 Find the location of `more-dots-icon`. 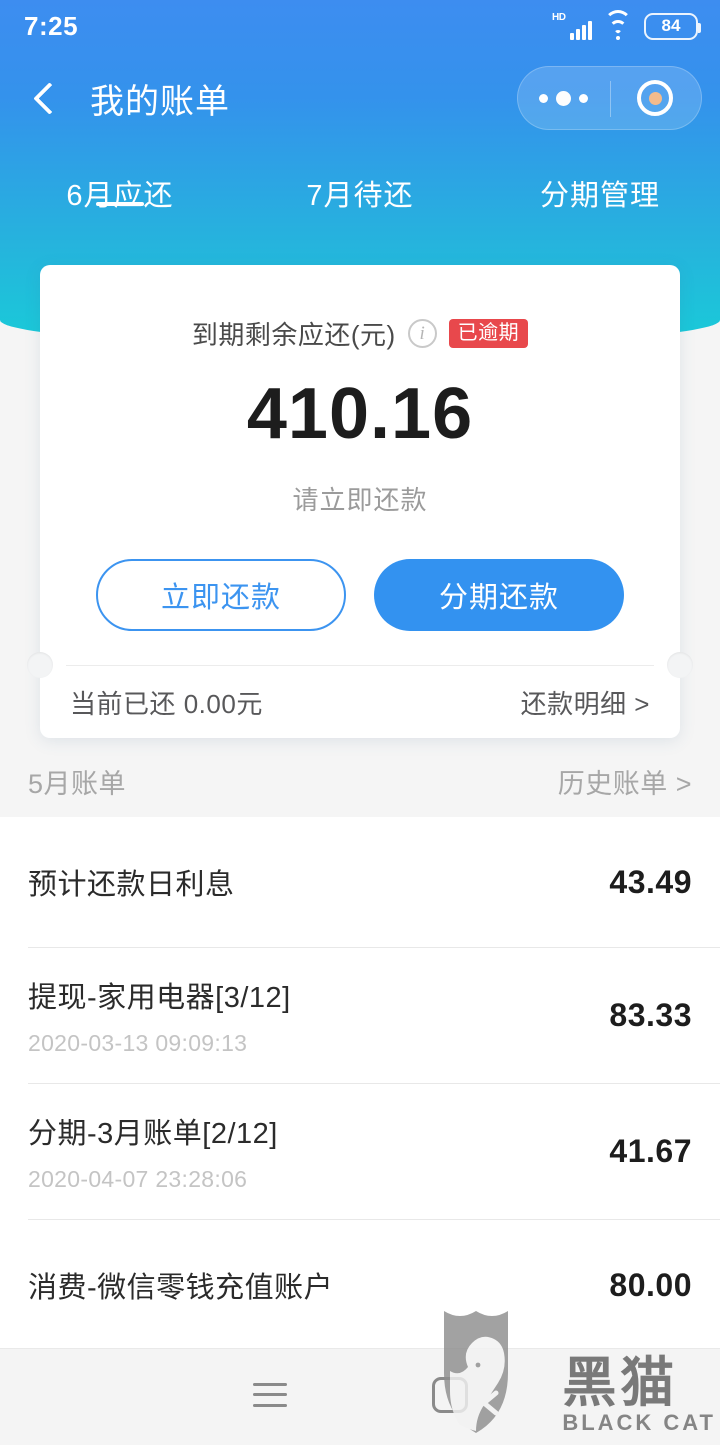

more-dots-icon is located at coordinates (564, 98).